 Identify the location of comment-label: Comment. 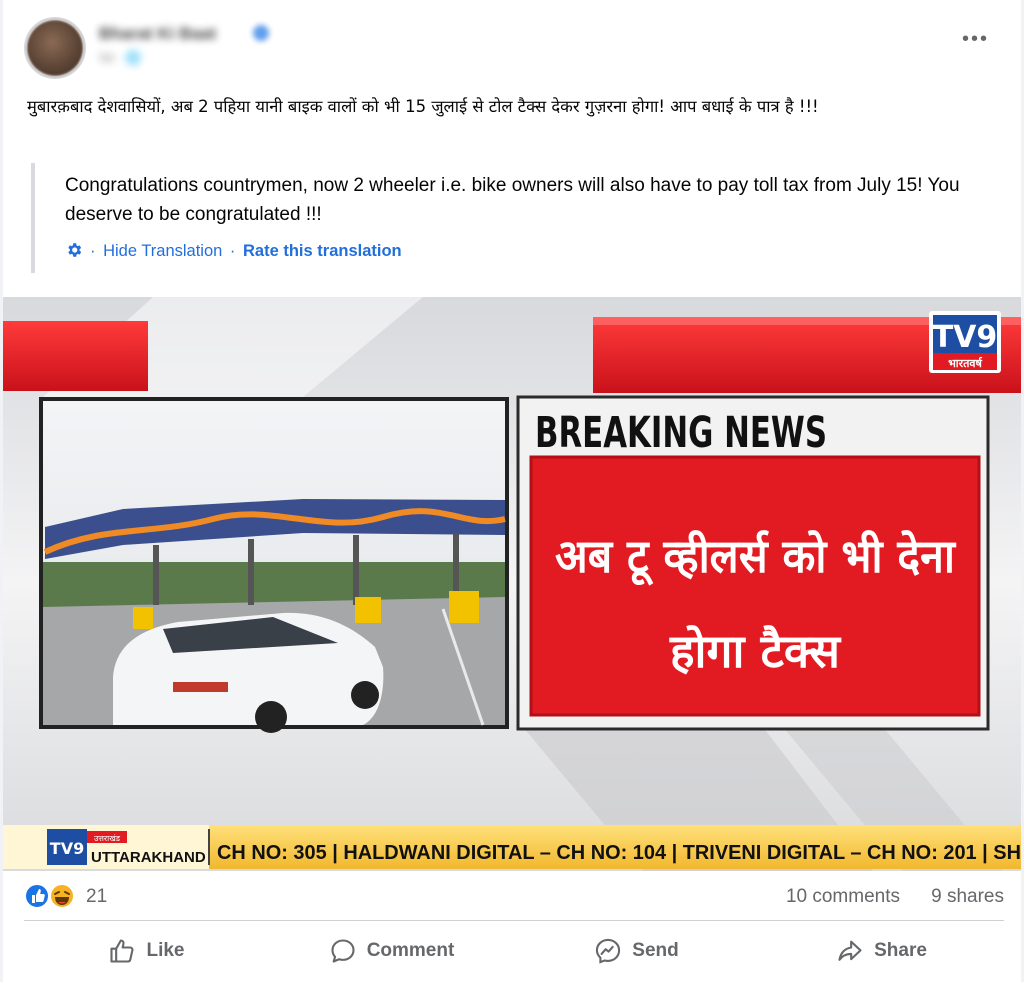
(410, 950).